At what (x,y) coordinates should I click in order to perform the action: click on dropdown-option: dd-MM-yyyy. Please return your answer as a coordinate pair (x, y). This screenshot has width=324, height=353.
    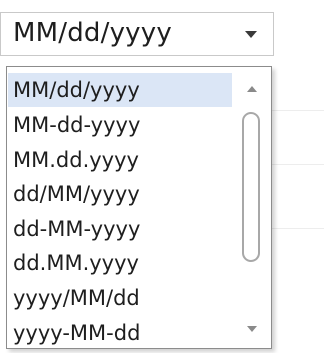
    Looking at the image, I should click on (120, 229).